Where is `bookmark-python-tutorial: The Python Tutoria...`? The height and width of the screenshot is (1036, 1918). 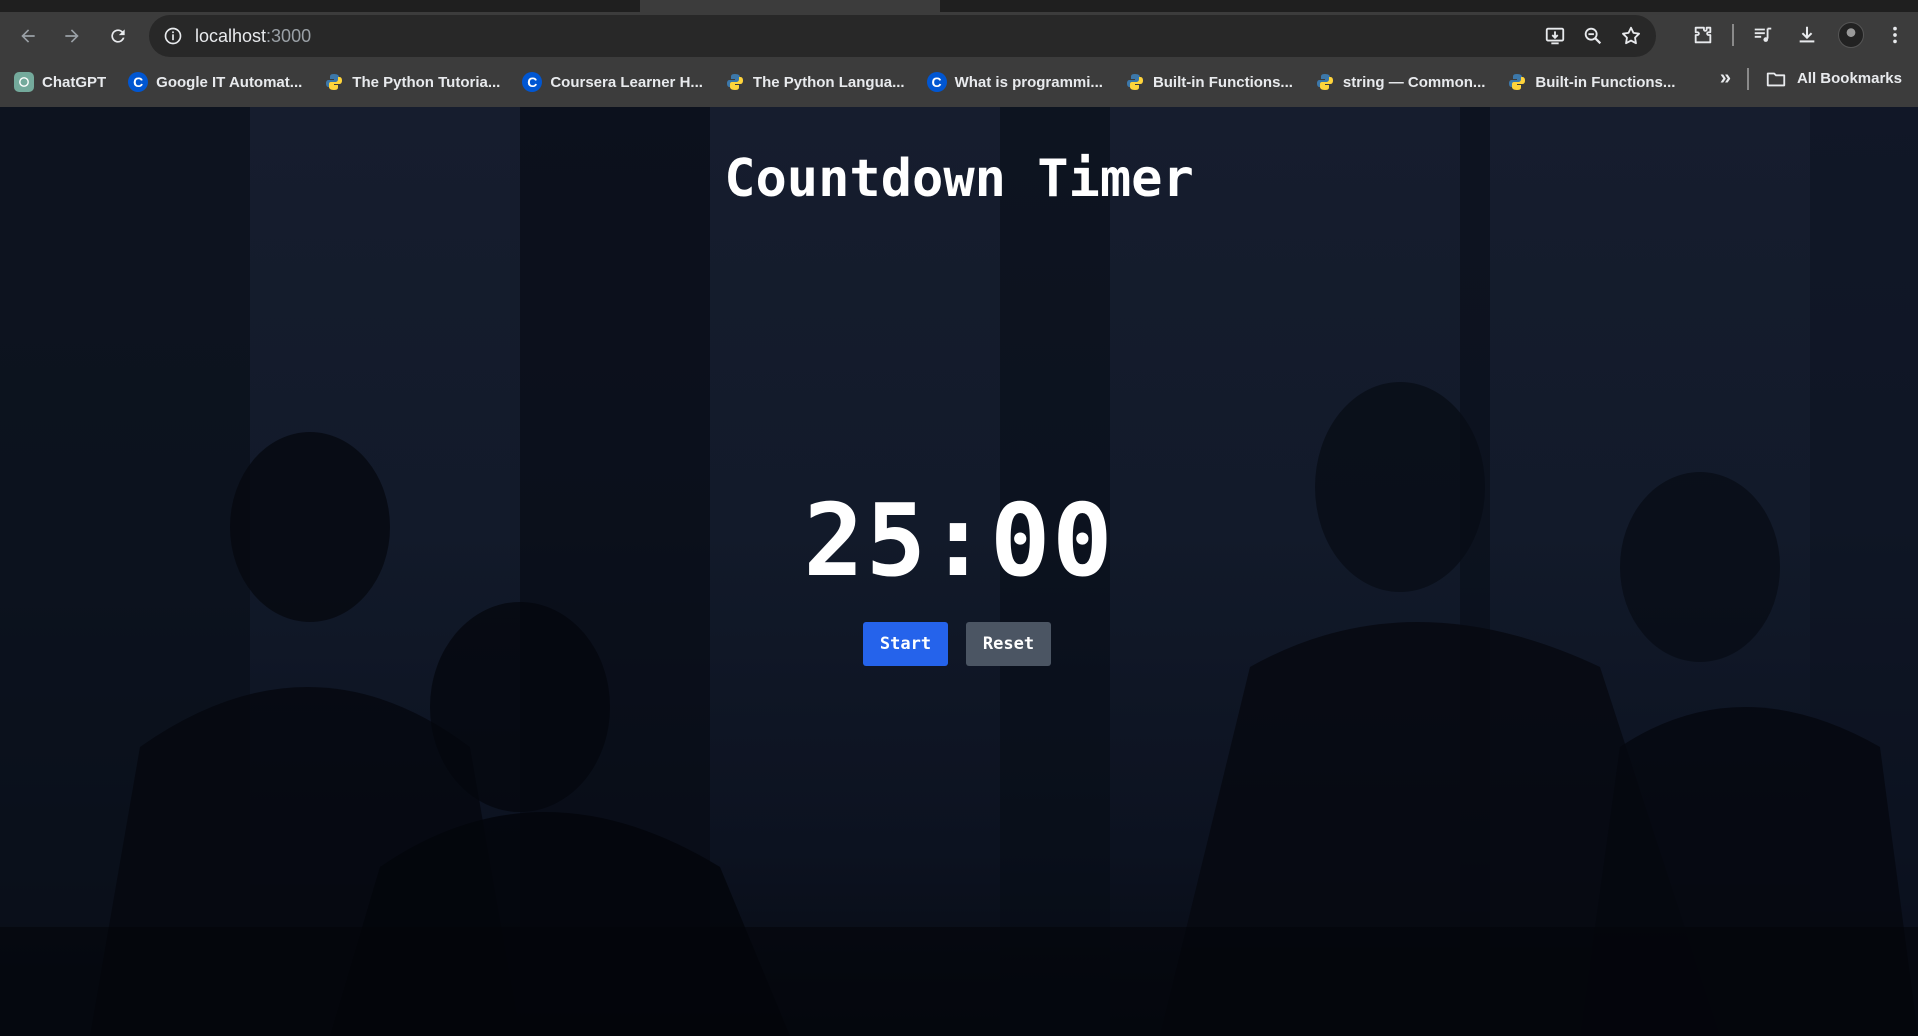 bookmark-python-tutorial: The Python Tutoria... is located at coordinates (412, 82).